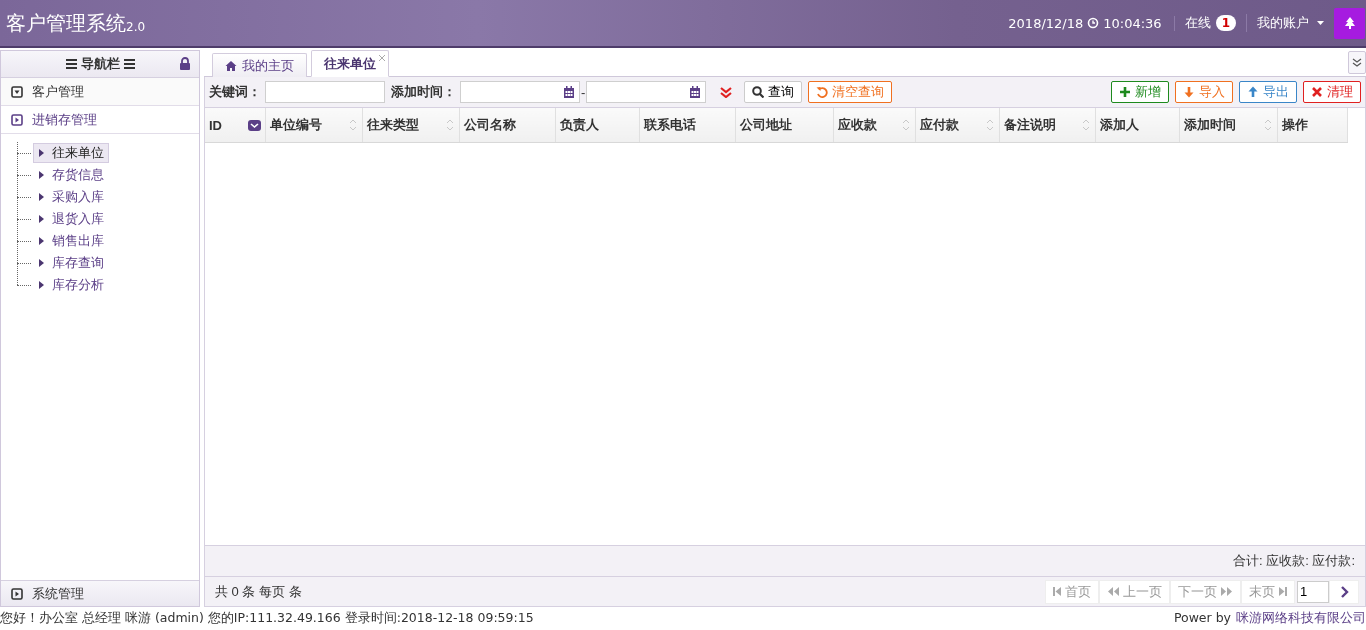 This screenshot has width=1366, height=630. Describe the element at coordinates (1317, 92) in the screenshot. I see `cross-icon` at that location.